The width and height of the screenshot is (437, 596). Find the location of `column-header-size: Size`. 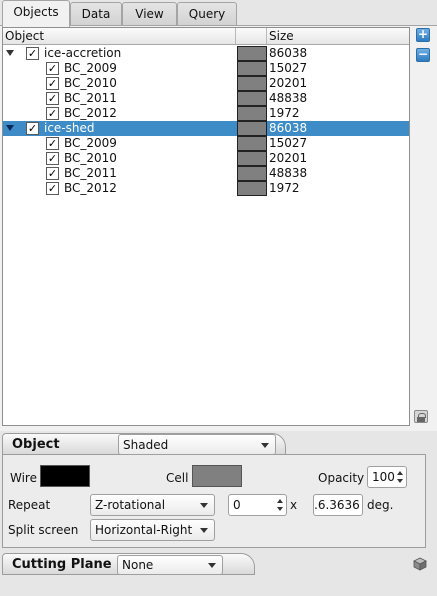

column-header-size: Size is located at coordinates (338, 36).